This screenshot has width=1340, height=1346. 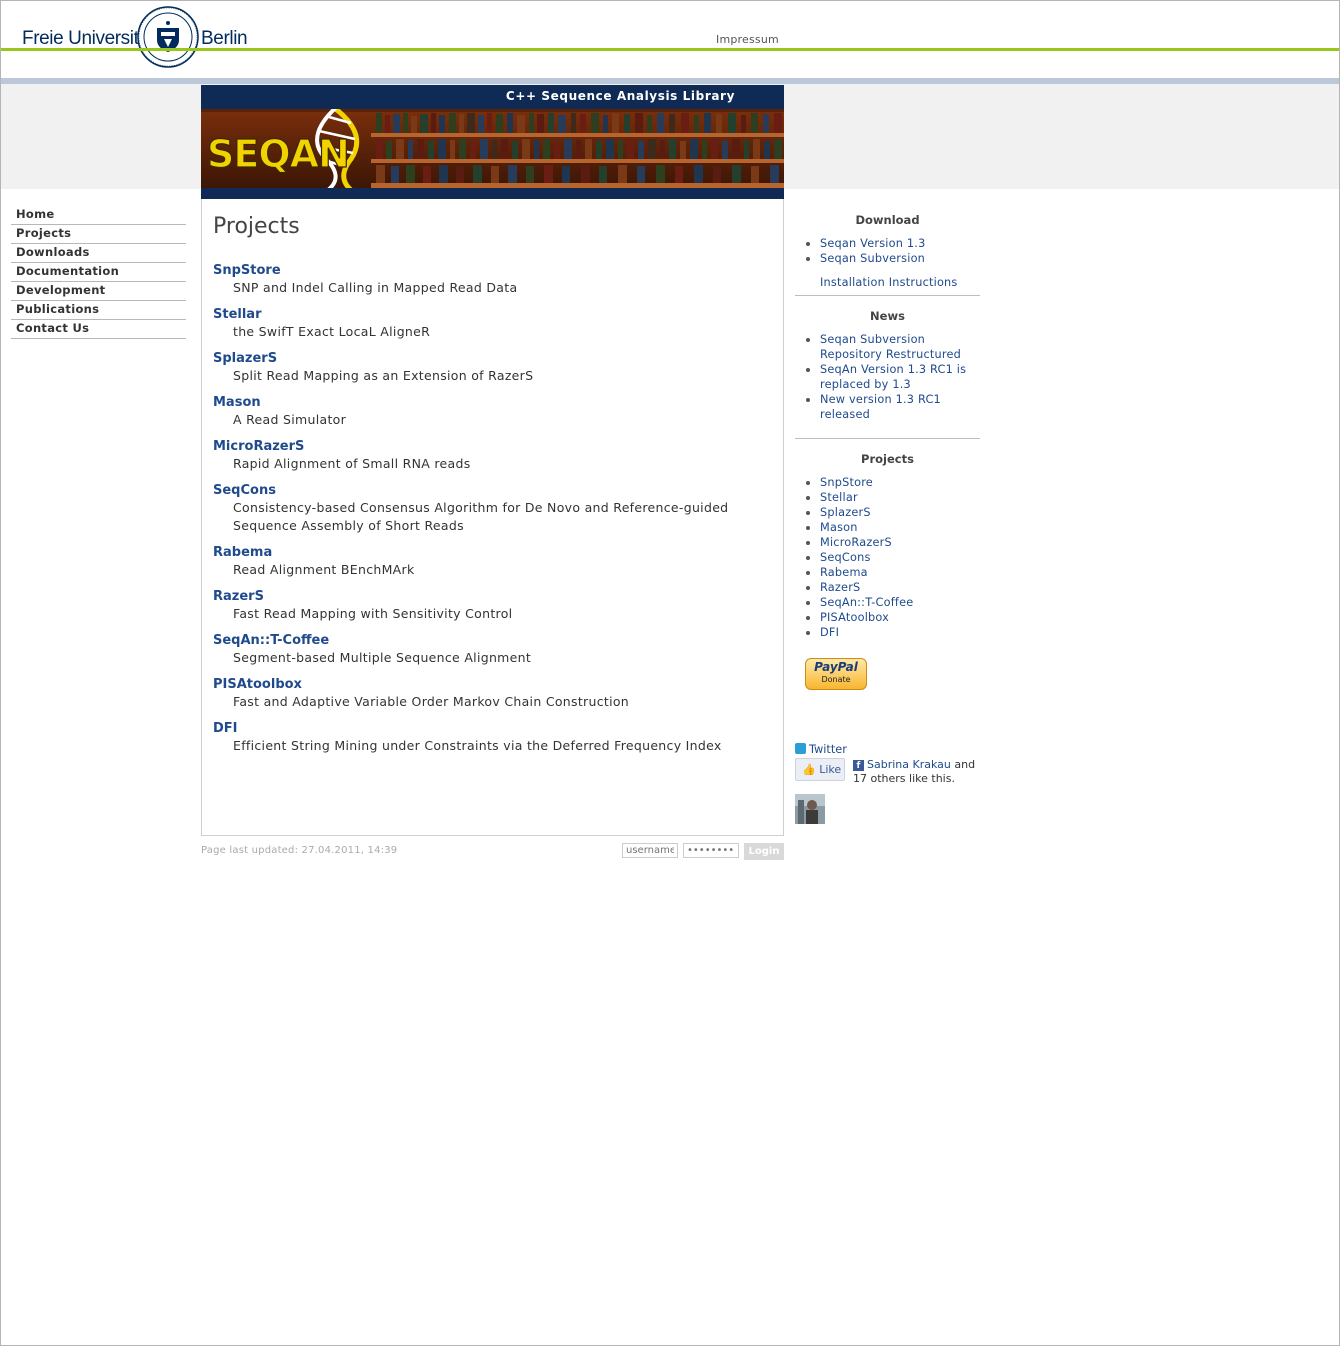 I want to click on sidebar-project-link: SplazerS, so click(x=845, y=512).